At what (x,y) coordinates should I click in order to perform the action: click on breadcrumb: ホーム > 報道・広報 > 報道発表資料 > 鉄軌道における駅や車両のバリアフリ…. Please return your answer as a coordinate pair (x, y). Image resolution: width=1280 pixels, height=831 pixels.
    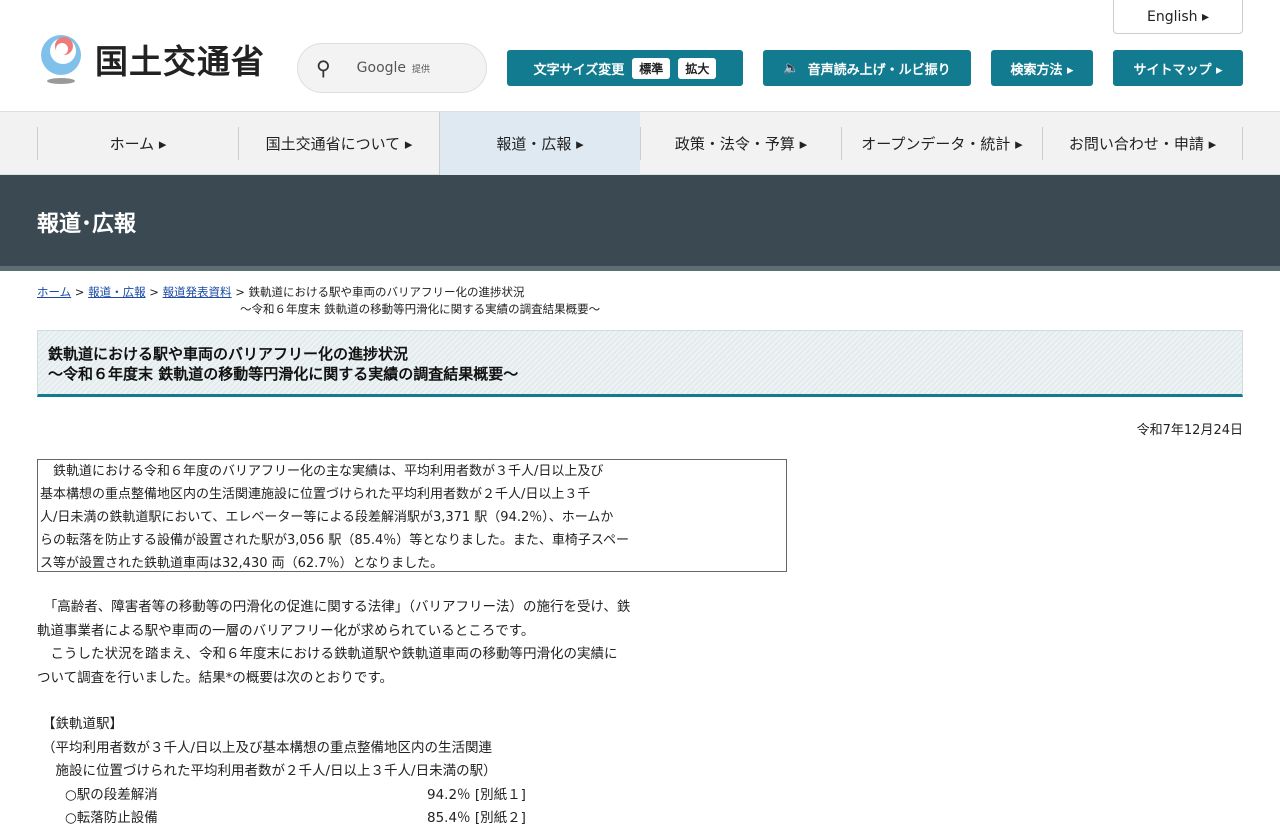
    Looking at the image, I should click on (640, 301).